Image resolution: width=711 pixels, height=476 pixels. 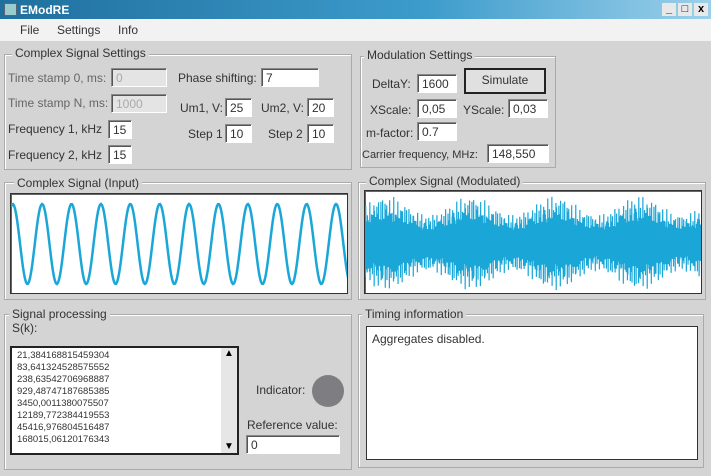 What do you see at coordinates (45, 10) in the screenshot?
I see `window-title: EModRE` at bounding box center [45, 10].